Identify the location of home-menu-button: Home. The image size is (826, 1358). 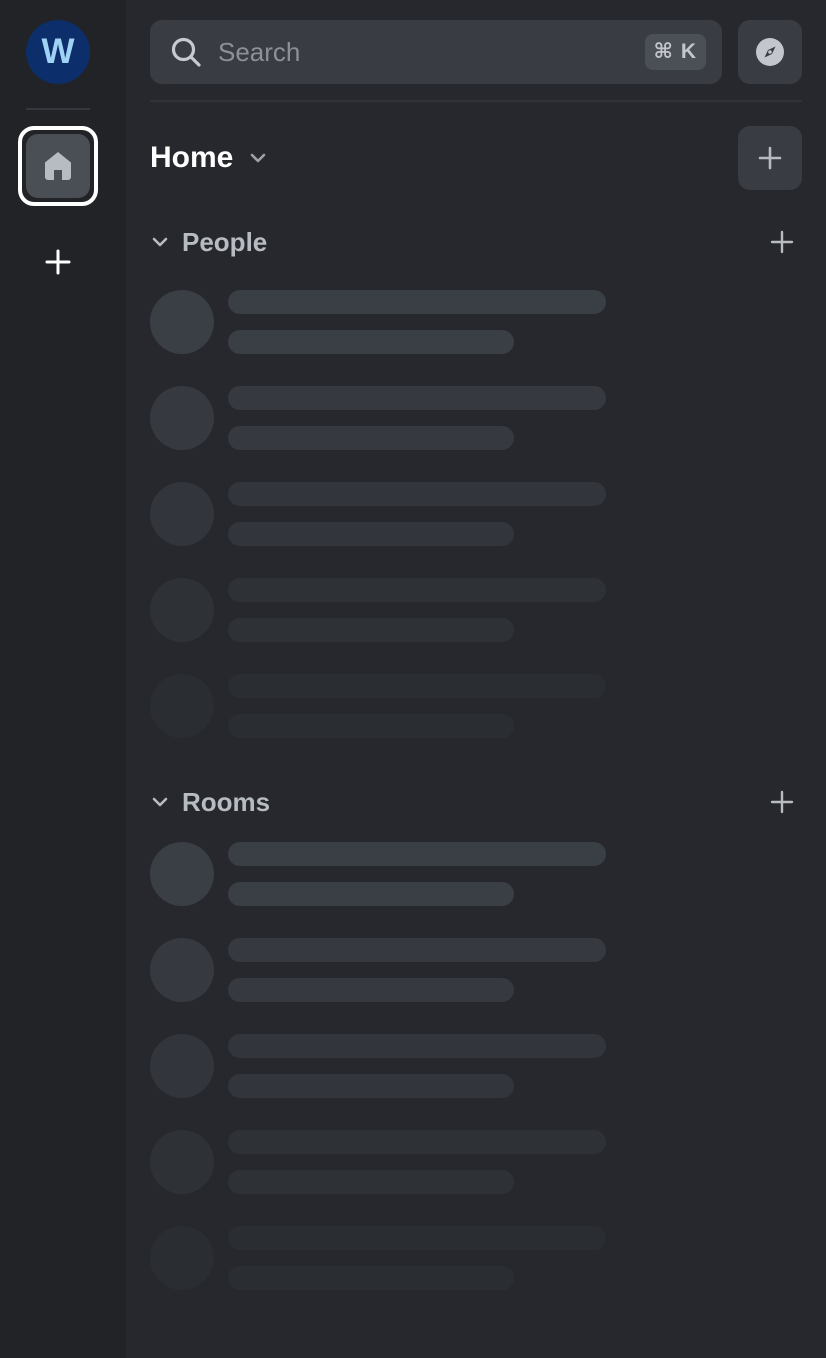
(209, 158).